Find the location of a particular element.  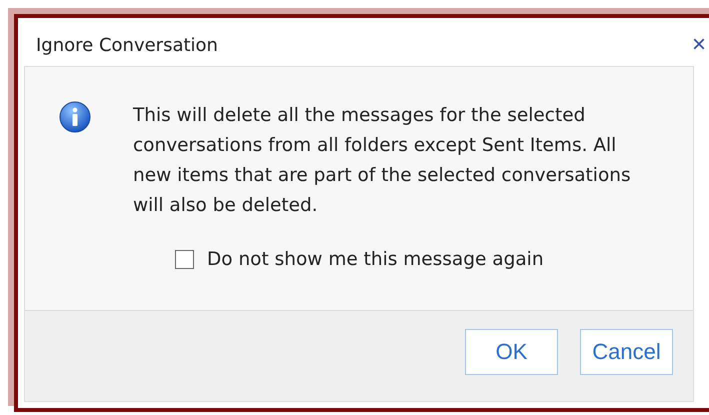

close-button: × is located at coordinates (699, 45).